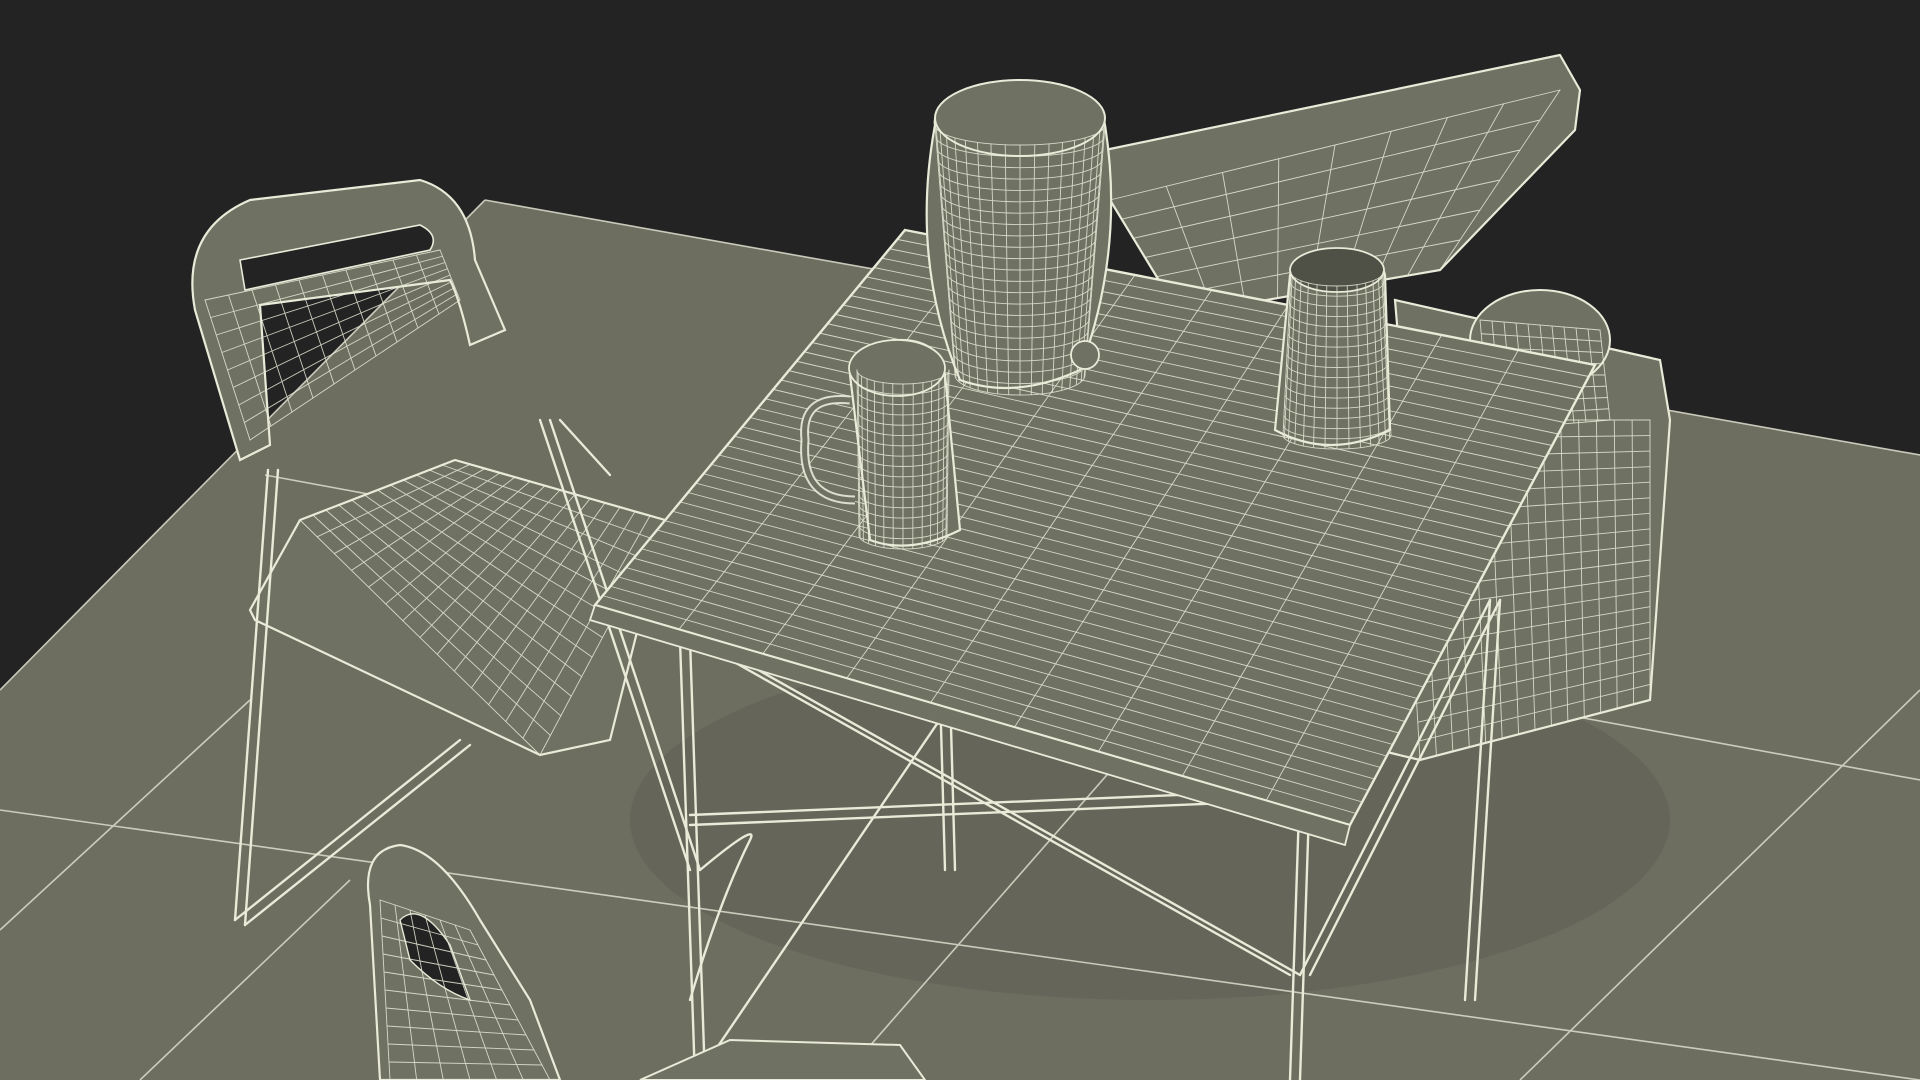 The height and width of the screenshot is (1080, 1920). Describe the element at coordinates (1019, 237) in the screenshot. I see `beer-keg` at that location.